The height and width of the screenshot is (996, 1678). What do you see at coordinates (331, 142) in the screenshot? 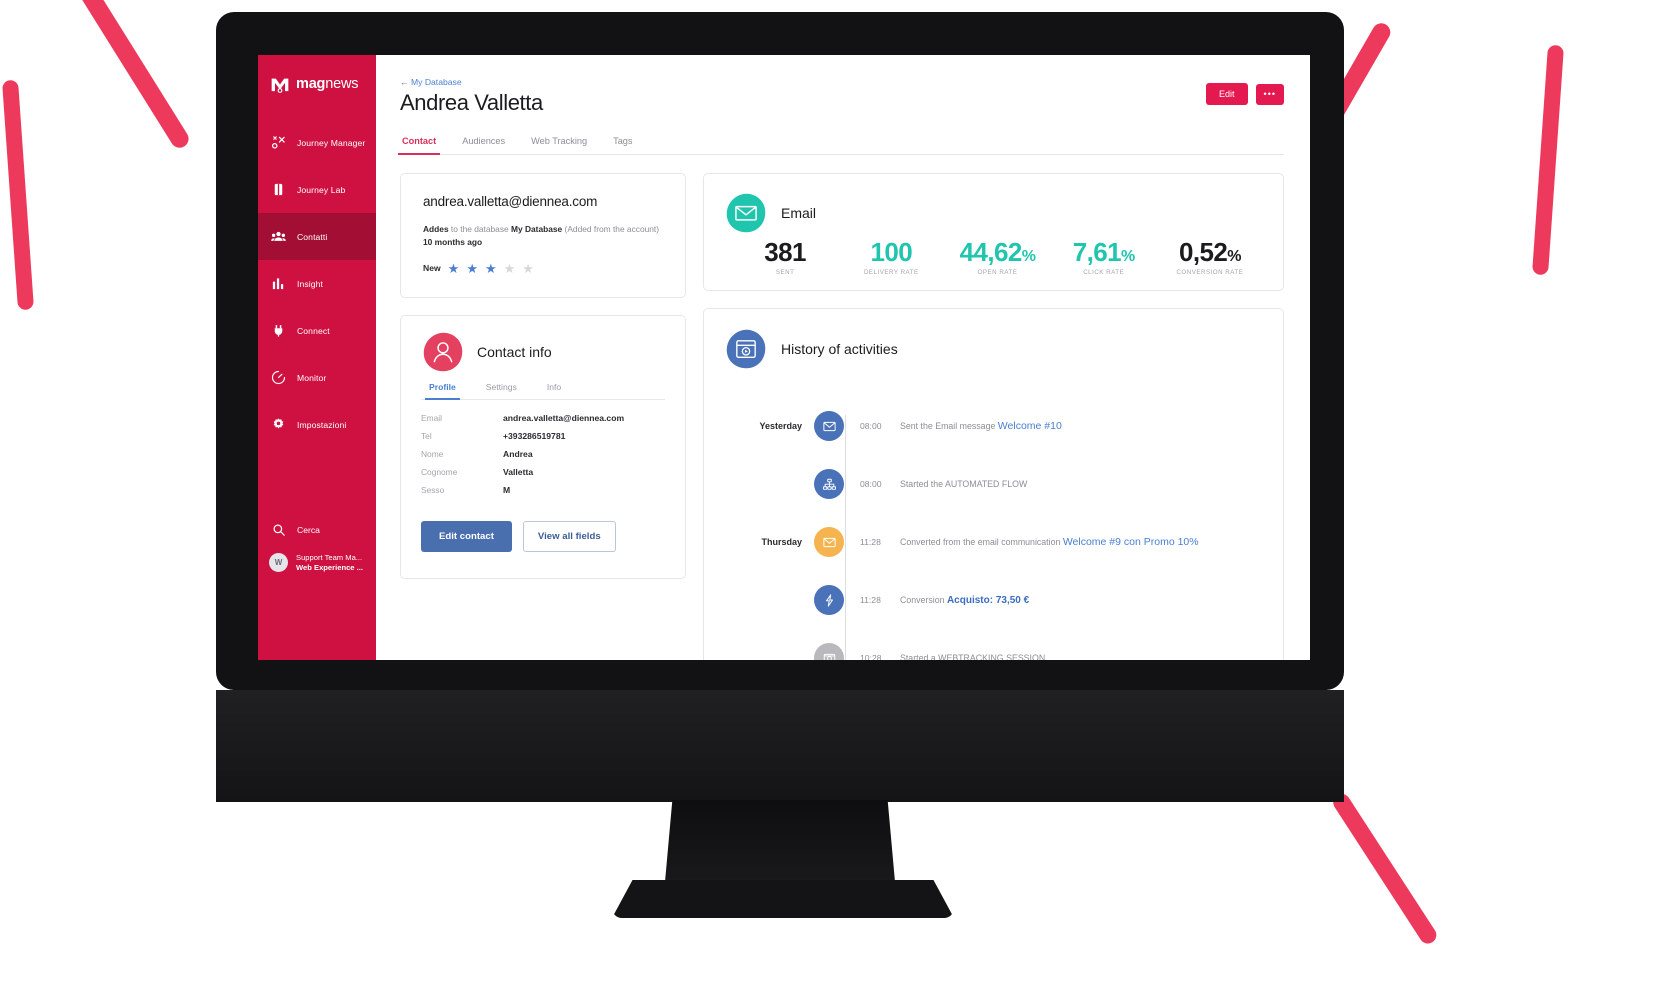
I see `sidebar-item-label: Journey Manager` at bounding box center [331, 142].